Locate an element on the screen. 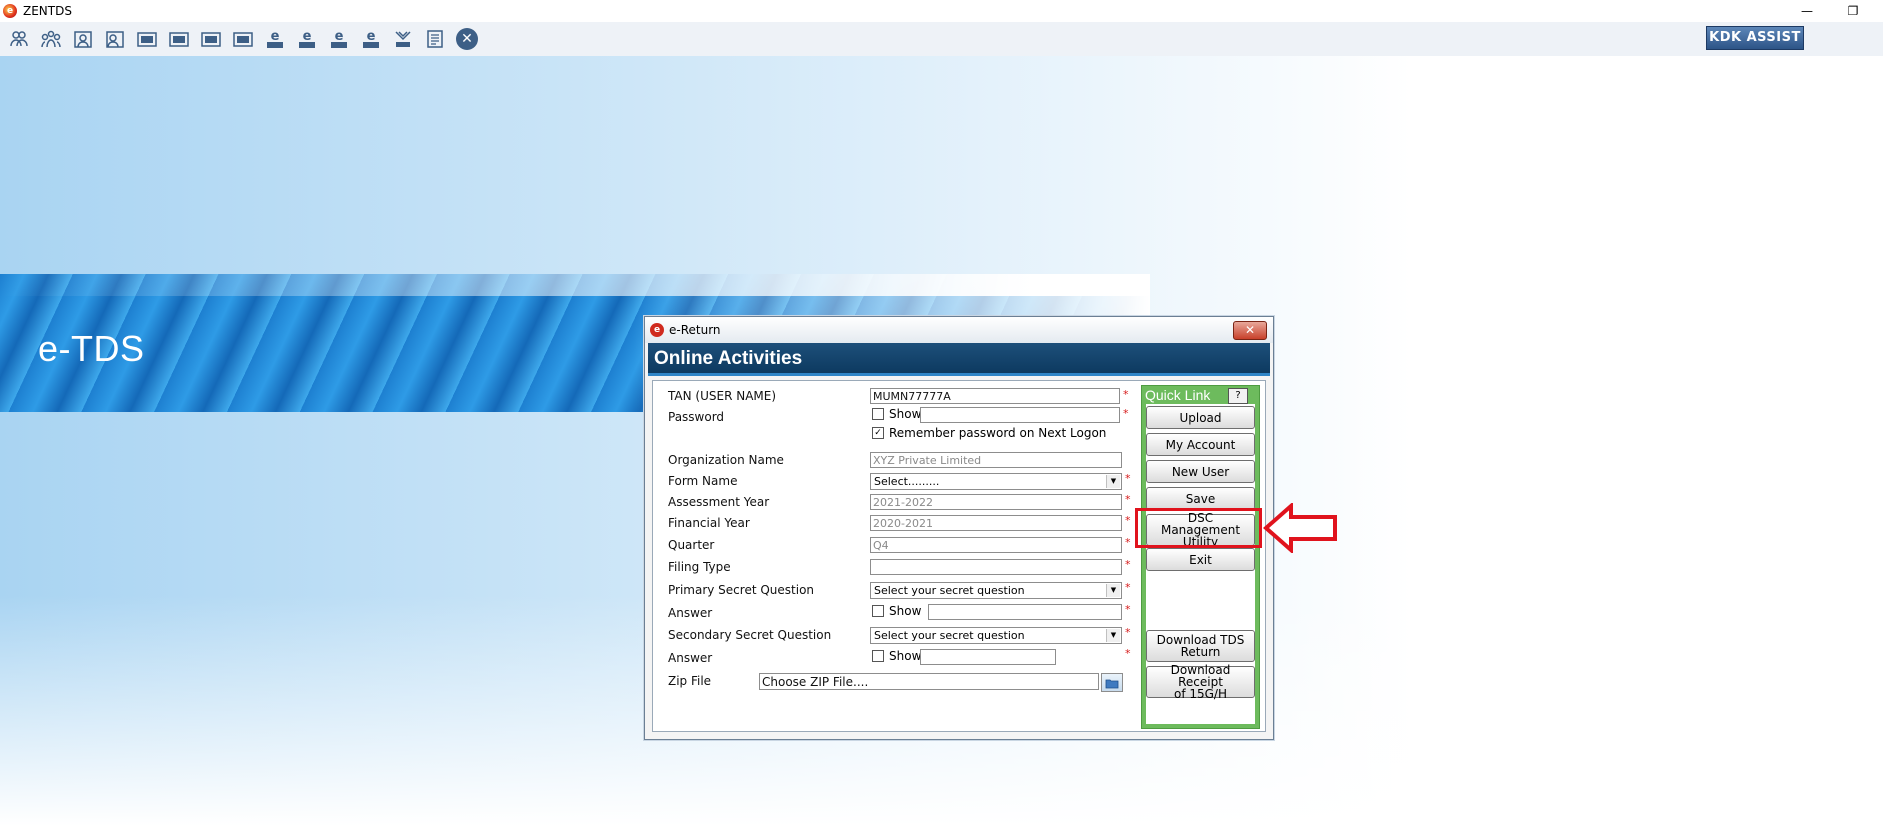  folder-icon is located at coordinates (1112, 683).